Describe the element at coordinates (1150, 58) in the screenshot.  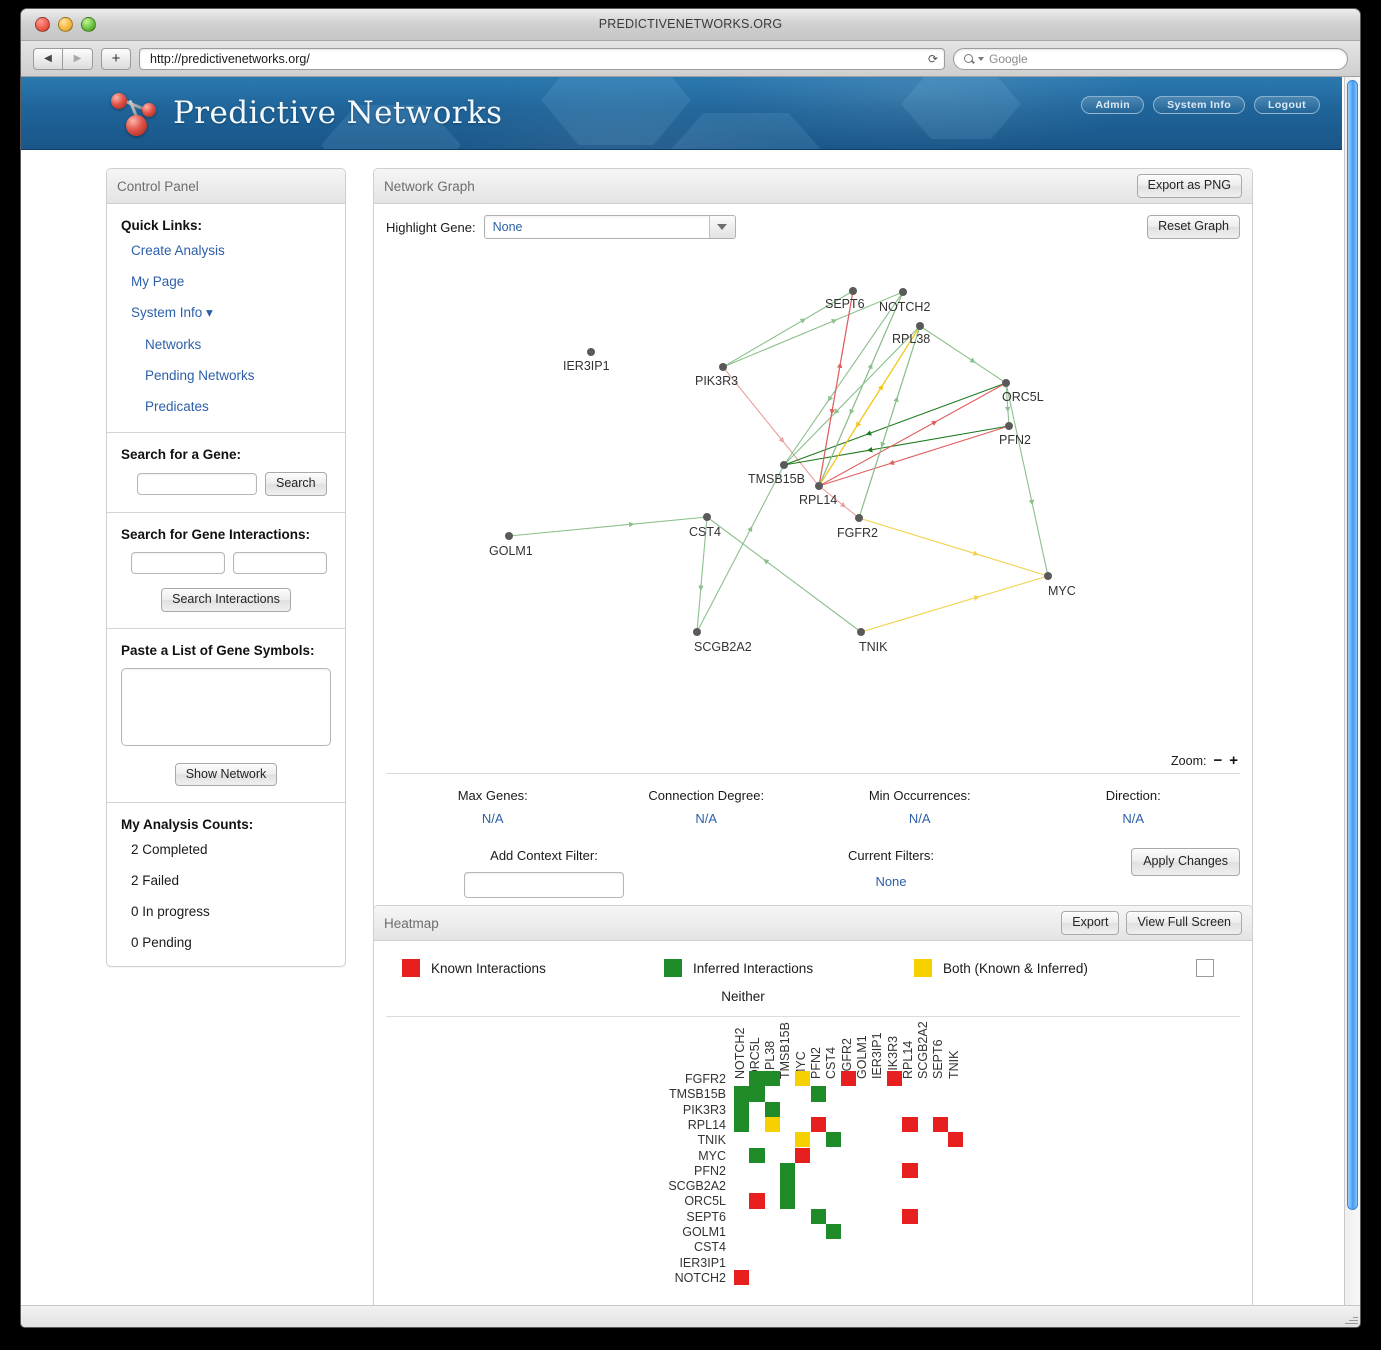
I see `browser-search-field: Google` at that location.